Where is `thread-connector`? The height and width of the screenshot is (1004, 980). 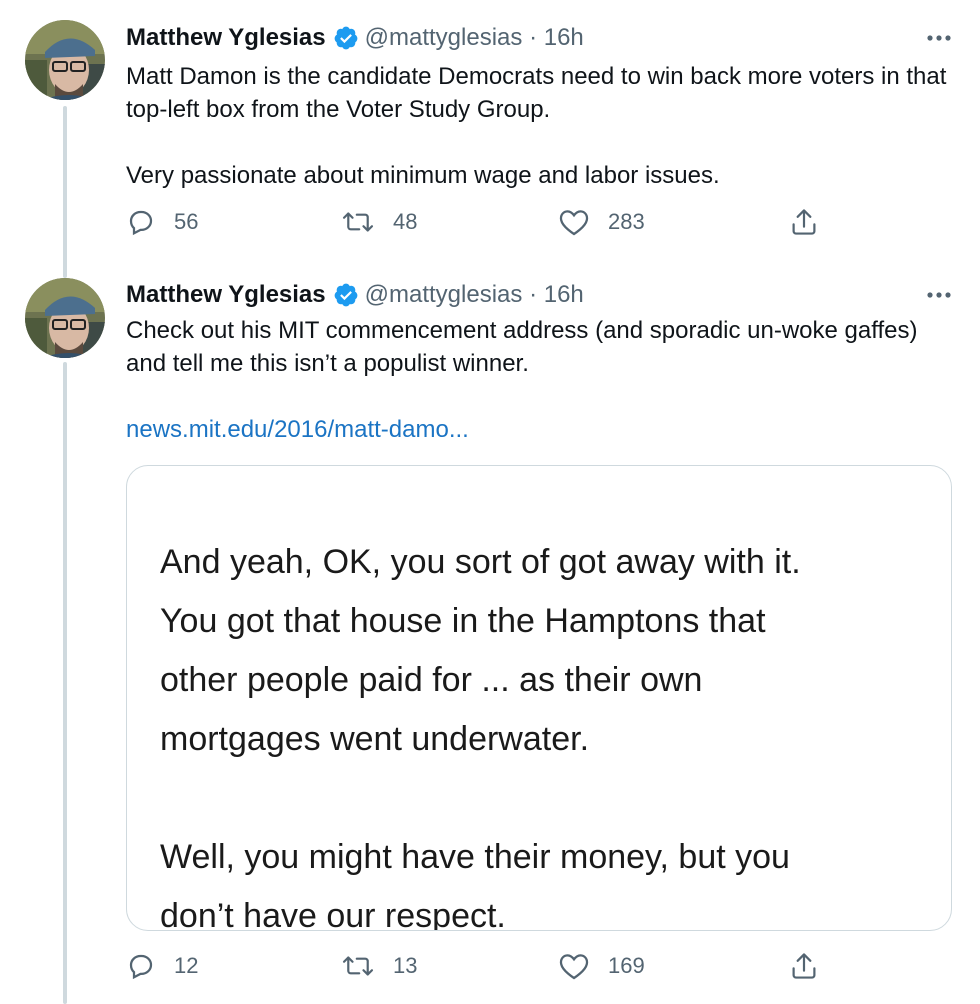
thread-connector is located at coordinates (65, 192).